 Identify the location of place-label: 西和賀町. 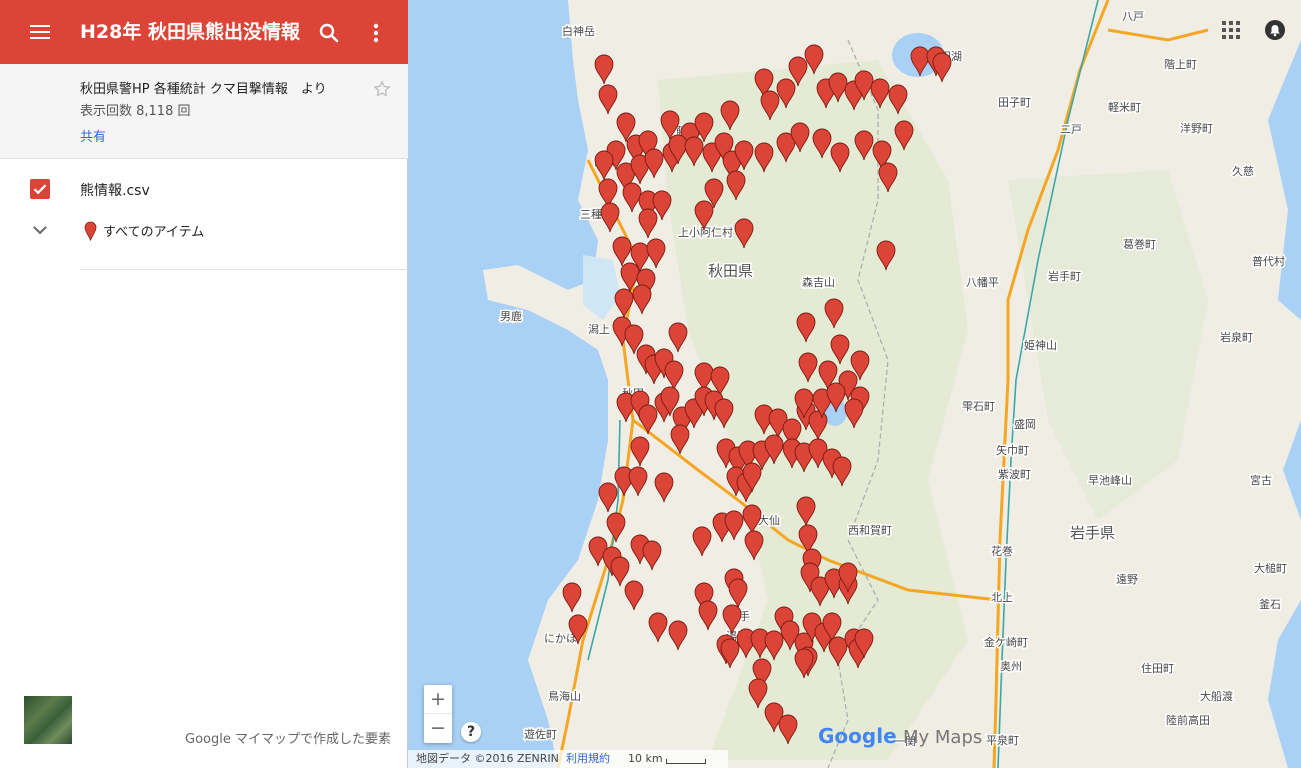
(870, 530).